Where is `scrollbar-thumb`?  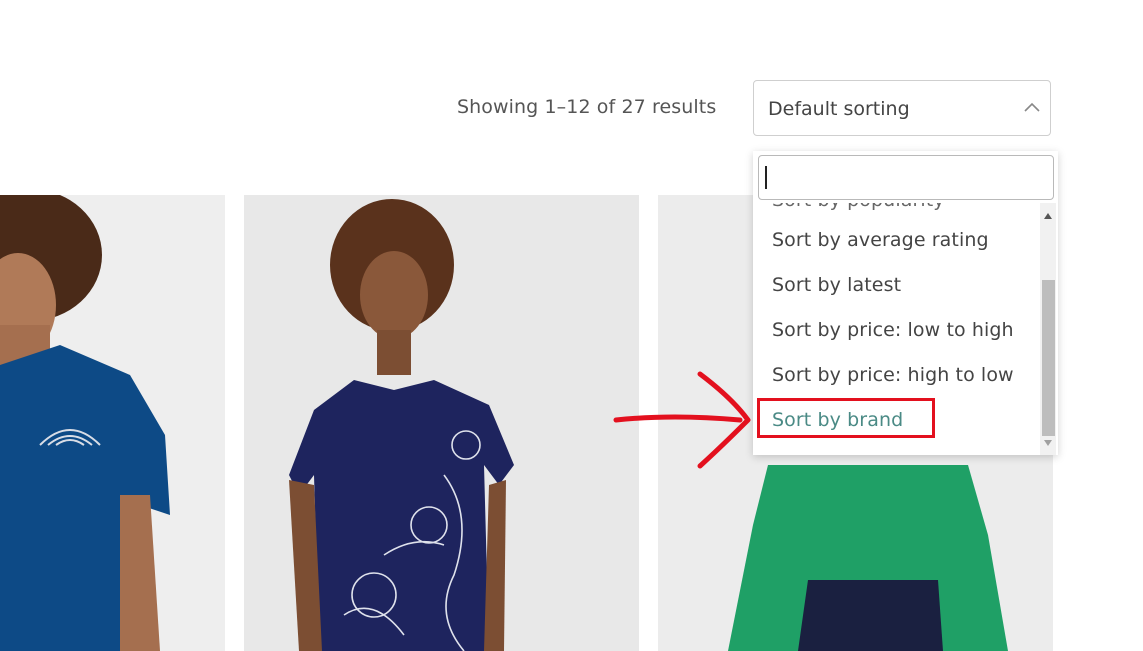 scrollbar-thumb is located at coordinates (1048, 358).